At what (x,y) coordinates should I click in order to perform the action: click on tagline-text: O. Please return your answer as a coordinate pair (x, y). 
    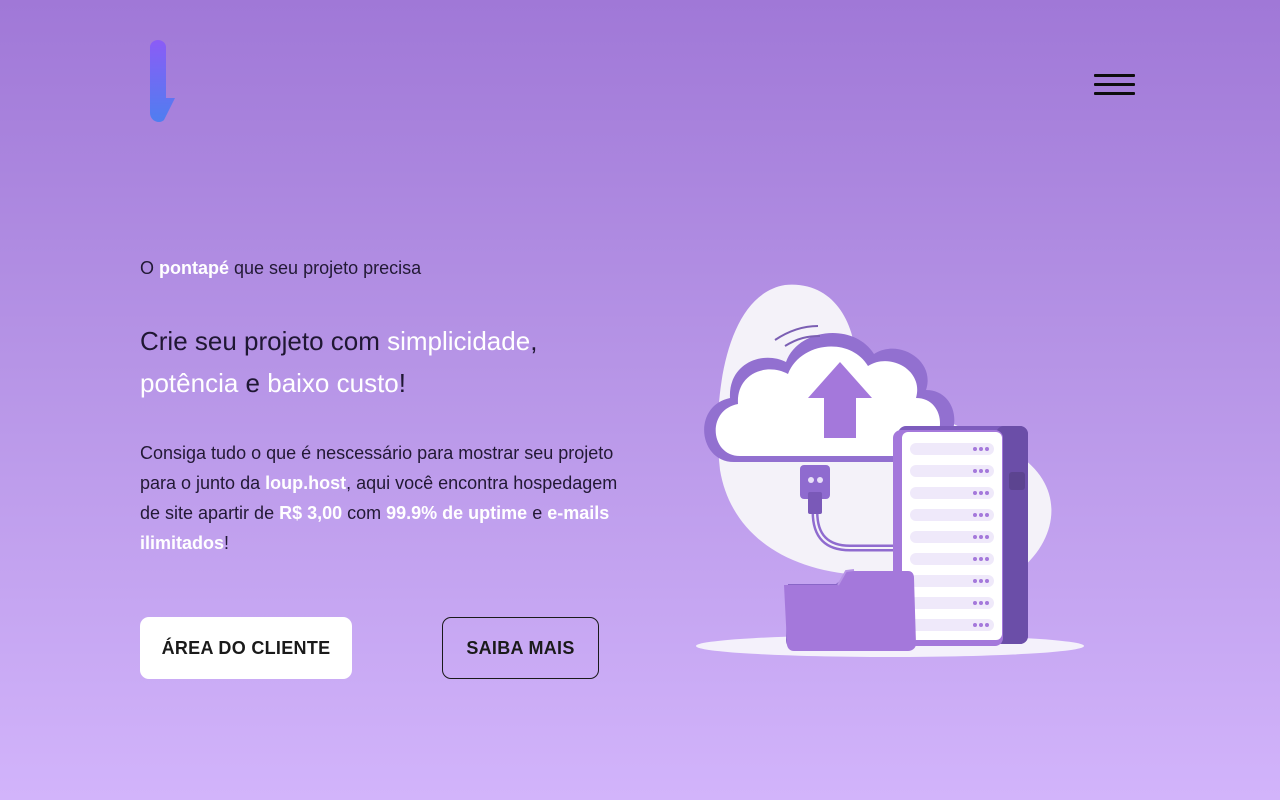
    Looking at the image, I should click on (150, 268).